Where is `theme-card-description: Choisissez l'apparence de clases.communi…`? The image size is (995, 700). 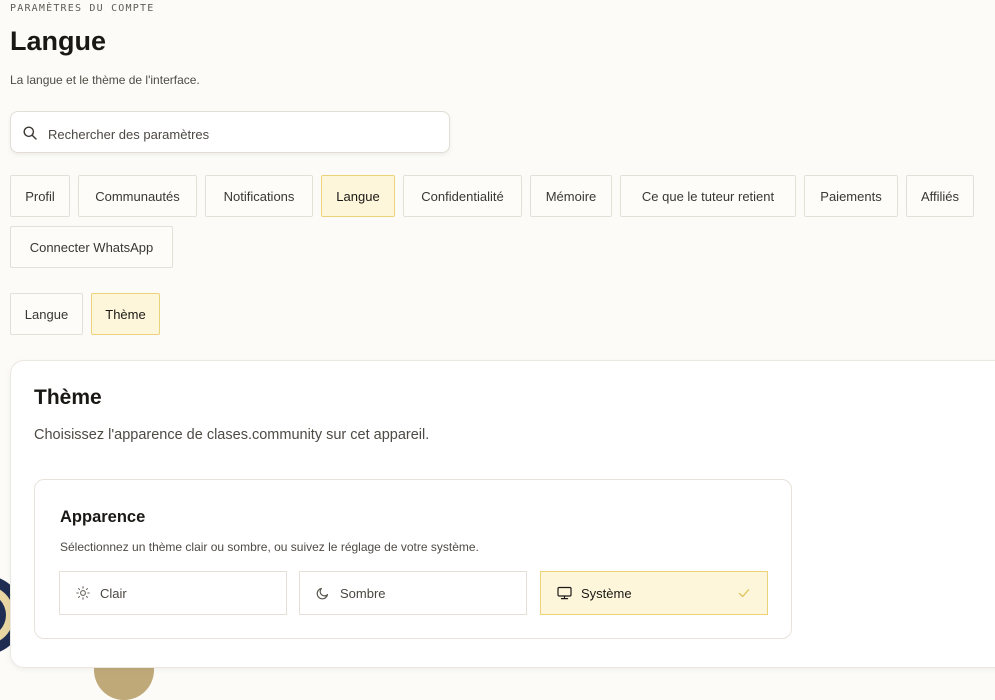
theme-card-description: Choisissez l'apparence de clases.communi… is located at coordinates (232, 435).